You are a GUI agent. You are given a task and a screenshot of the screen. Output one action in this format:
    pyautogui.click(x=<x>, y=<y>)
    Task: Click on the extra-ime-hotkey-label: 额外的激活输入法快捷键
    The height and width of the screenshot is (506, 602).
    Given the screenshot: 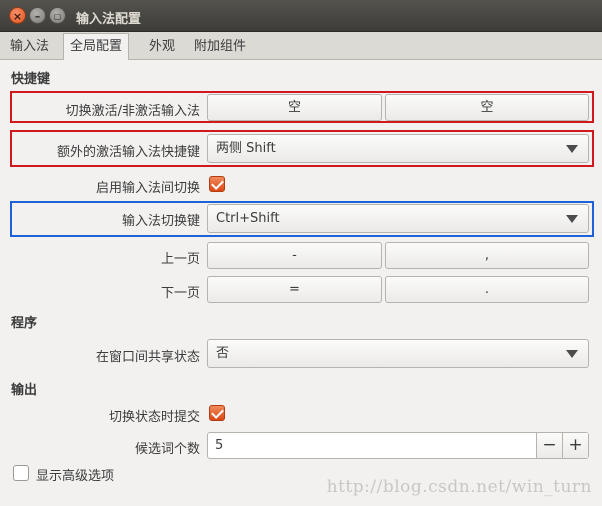 What is the action you would take?
    pyautogui.click(x=128, y=152)
    